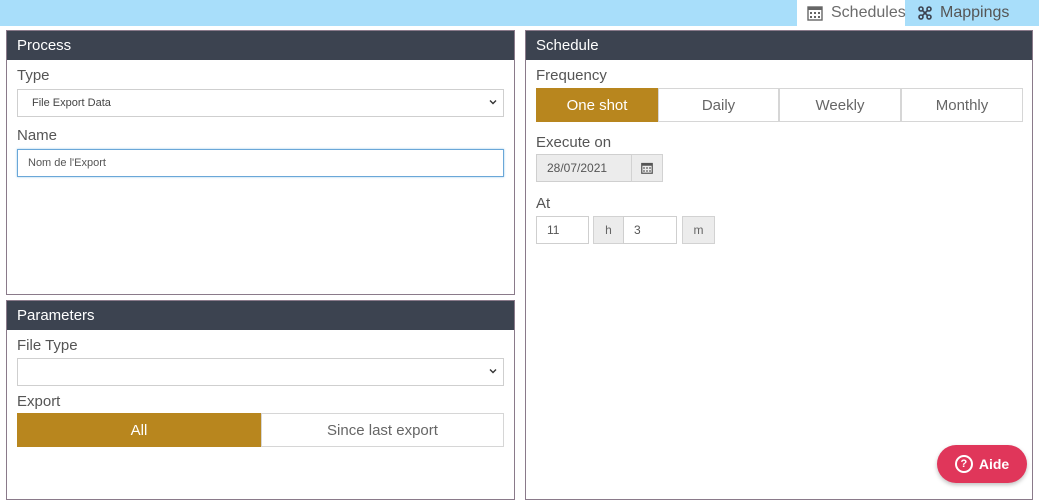 Image resolution: width=1039 pixels, height=500 pixels. I want to click on parameters-panel-title: Parameters, so click(260, 315).